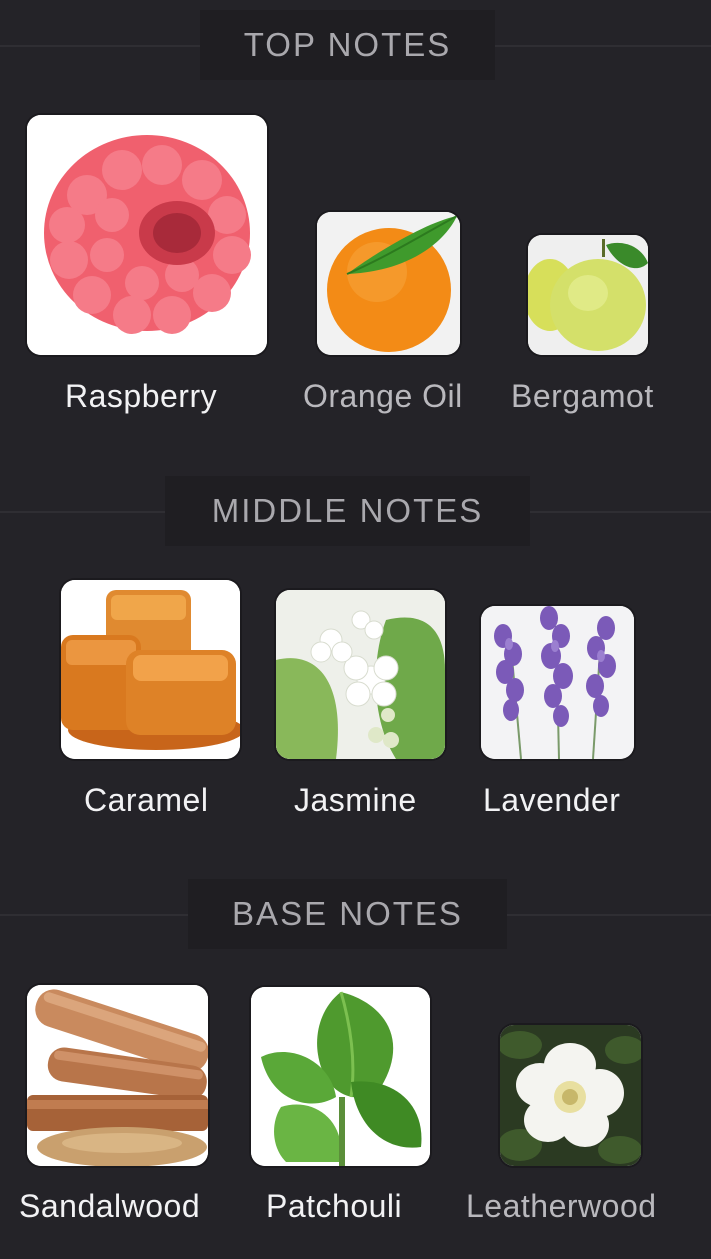 This screenshot has width=711, height=1259. Describe the element at coordinates (355, 800) in the screenshot. I see `note-label-jasmine: Jasmine` at that location.